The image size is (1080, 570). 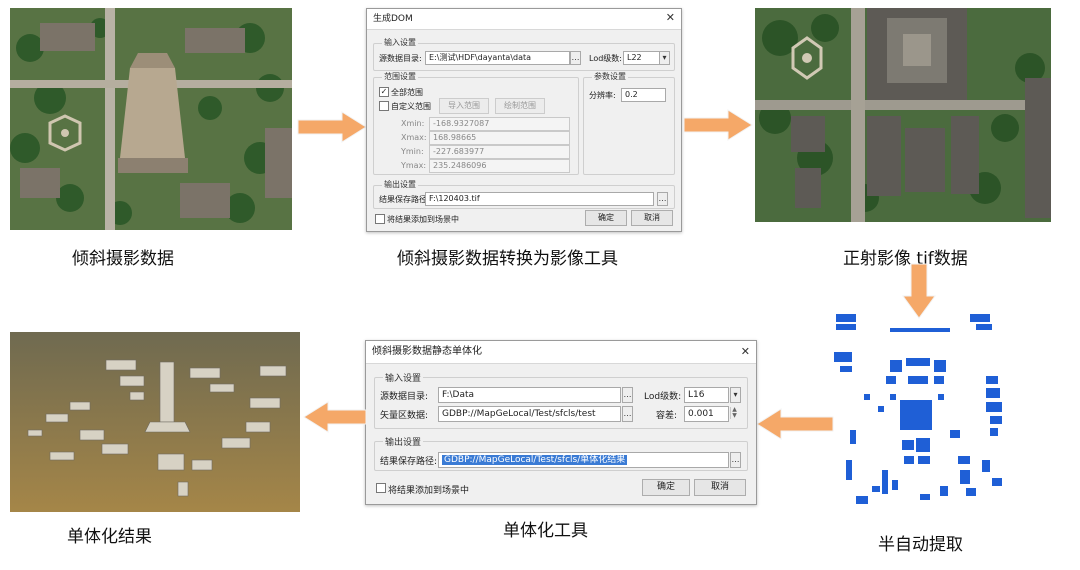 I want to click on xmin-field: -168.9327087, so click(x=499, y=124).